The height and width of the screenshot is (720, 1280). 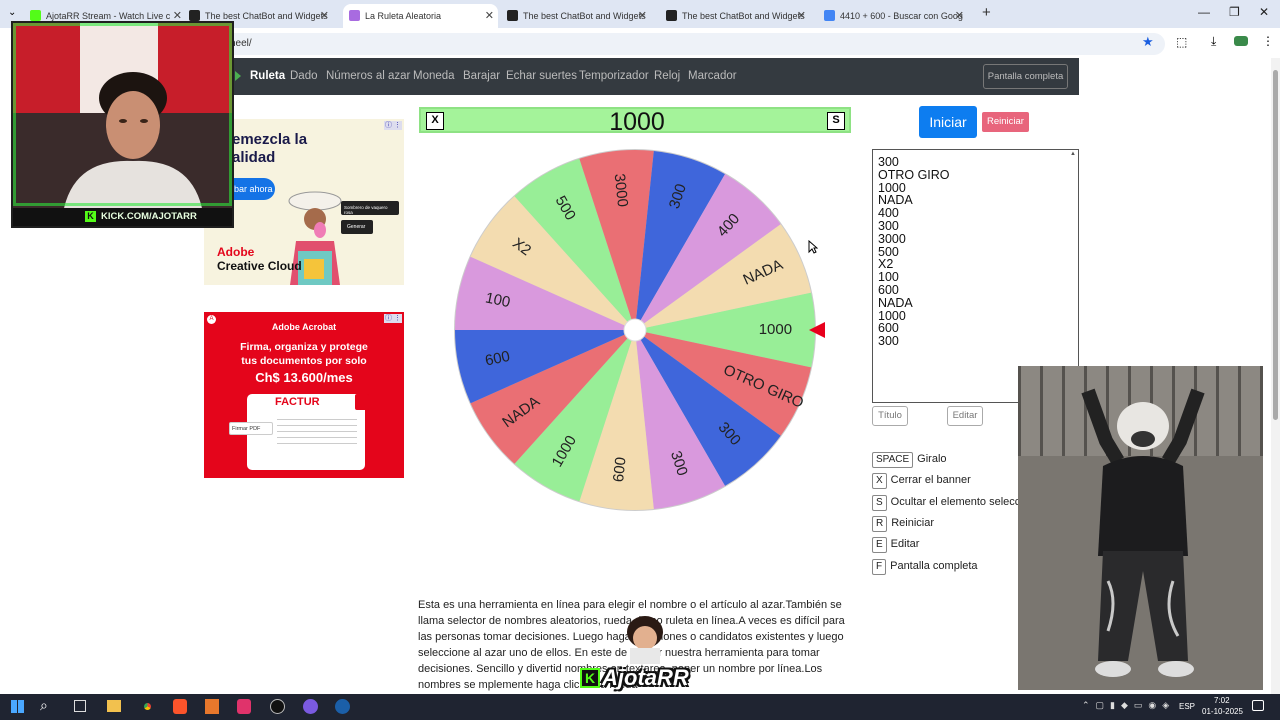 What do you see at coordinates (304, 327) in the screenshot?
I see `ad-brand: Adobe Acrobat` at bounding box center [304, 327].